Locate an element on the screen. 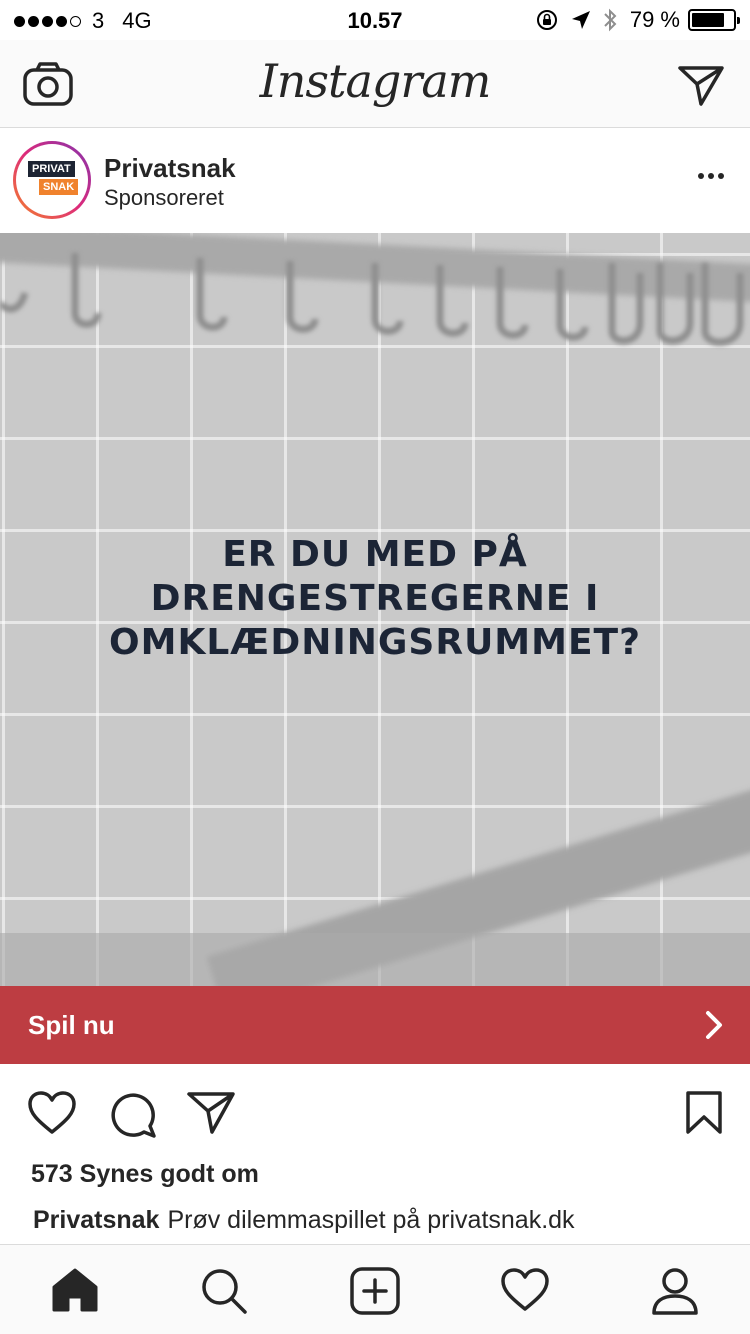 The image size is (750, 1334). sponsored-label: Sponsoreret is located at coordinates (164, 197).